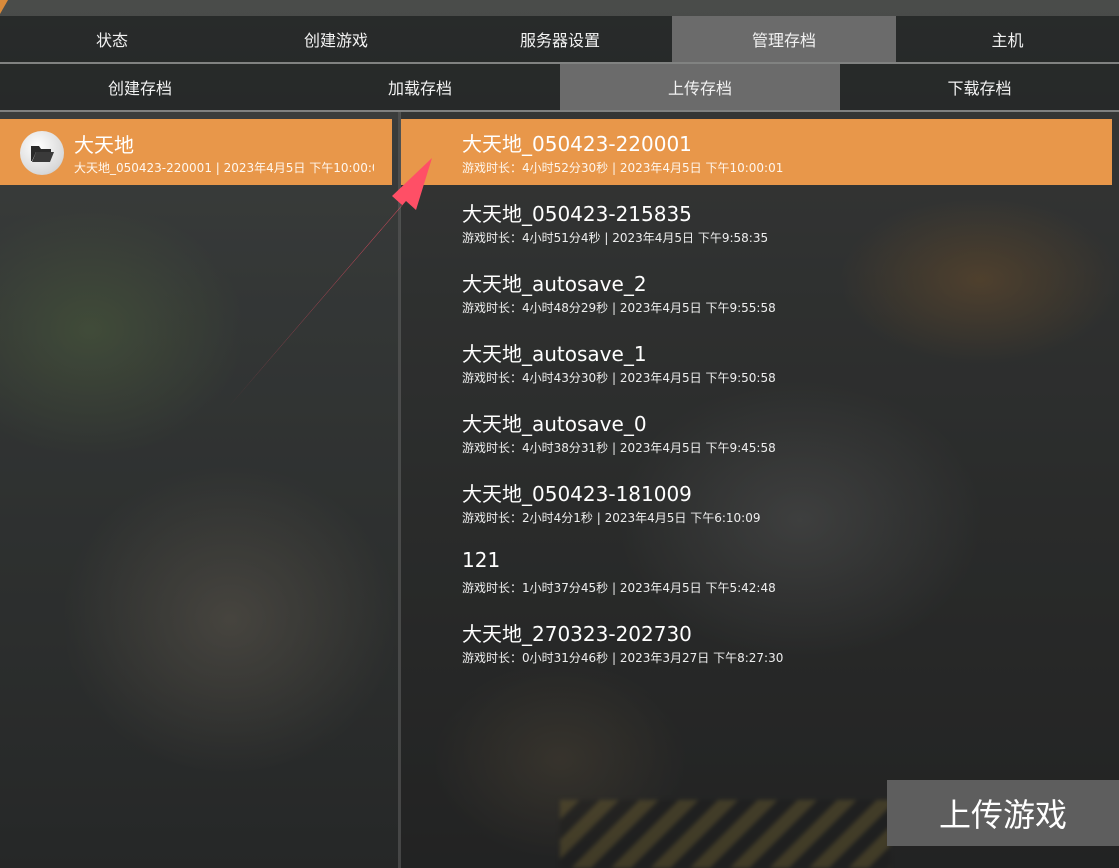 Image resolution: width=1119 pixels, height=868 pixels. What do you see at coordinates (1003, 813) in the screenshot?
I see `upload-game-button: 上传游戏` at bounding box center [1003, 813].